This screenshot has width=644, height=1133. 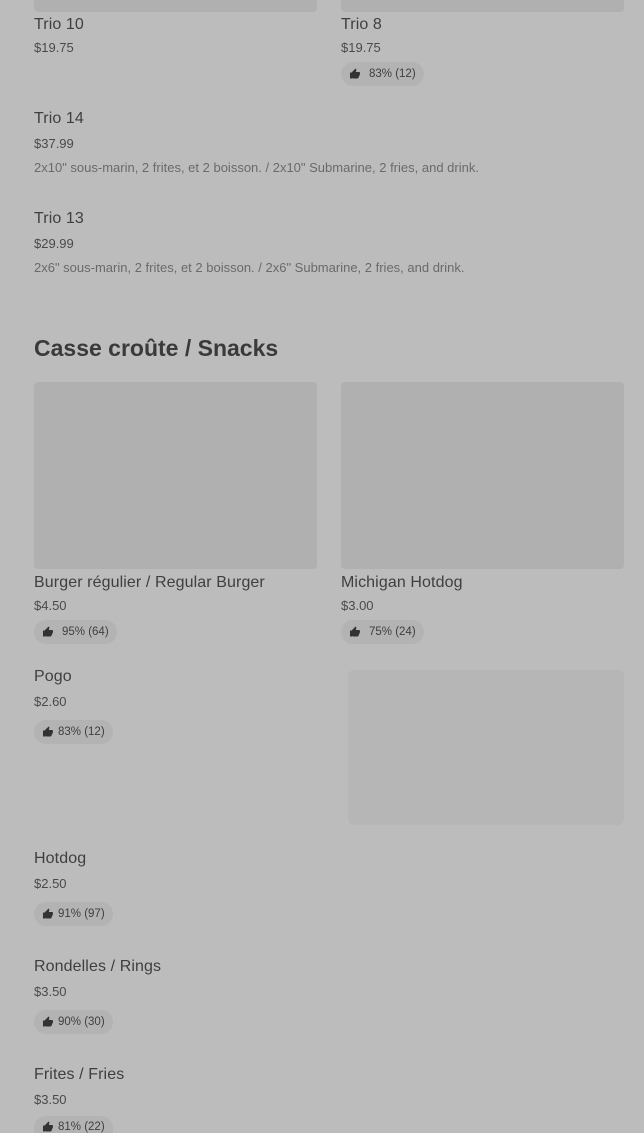 I want to click on rating-text: 90% (30), so click(x=81, y=1022).